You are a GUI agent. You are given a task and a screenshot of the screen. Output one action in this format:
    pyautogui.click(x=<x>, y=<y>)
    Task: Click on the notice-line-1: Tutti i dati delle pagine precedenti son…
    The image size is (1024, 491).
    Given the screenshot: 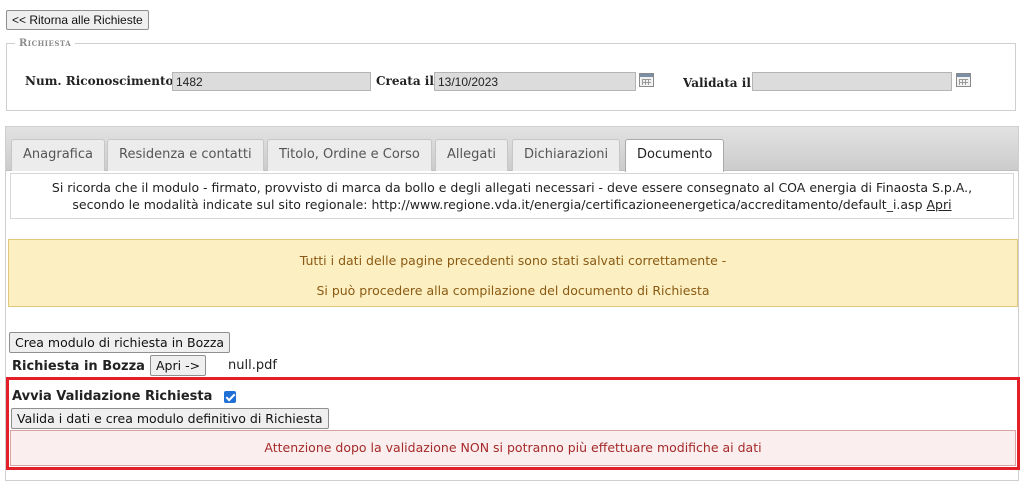 What is the action you would take?
    pyautogui.click(x=513, y=260)
    